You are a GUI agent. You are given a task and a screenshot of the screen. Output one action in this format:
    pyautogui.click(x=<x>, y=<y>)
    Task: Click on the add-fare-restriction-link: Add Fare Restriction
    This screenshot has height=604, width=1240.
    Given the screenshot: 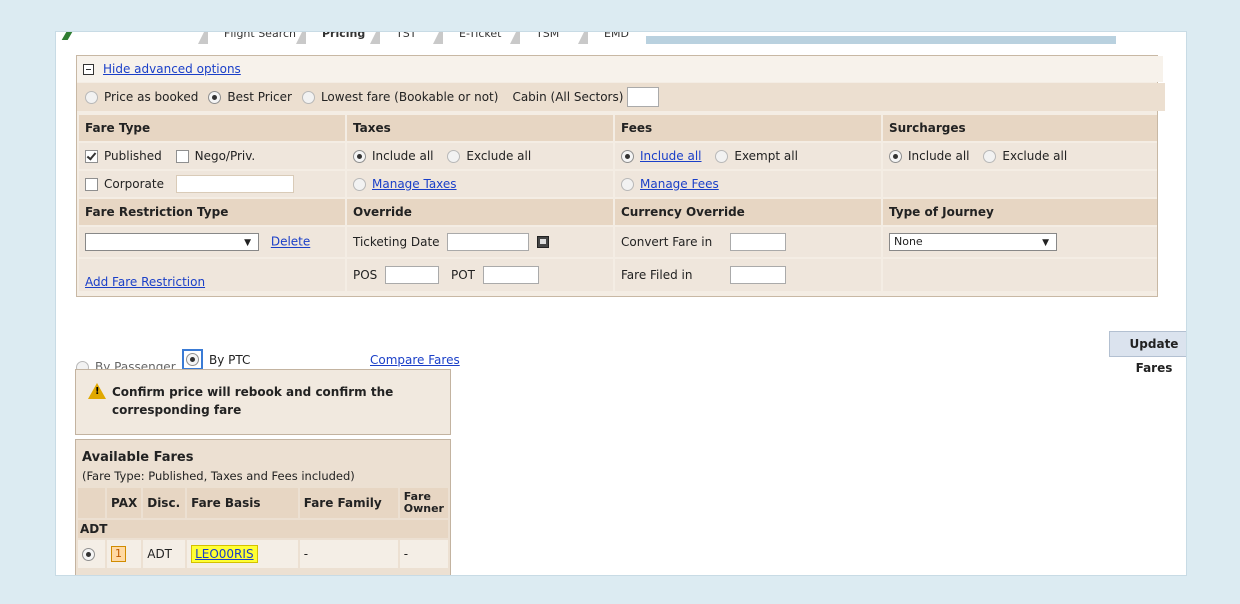 What is the action you would take?
    pyautogui.click(x=145, y=282)
    